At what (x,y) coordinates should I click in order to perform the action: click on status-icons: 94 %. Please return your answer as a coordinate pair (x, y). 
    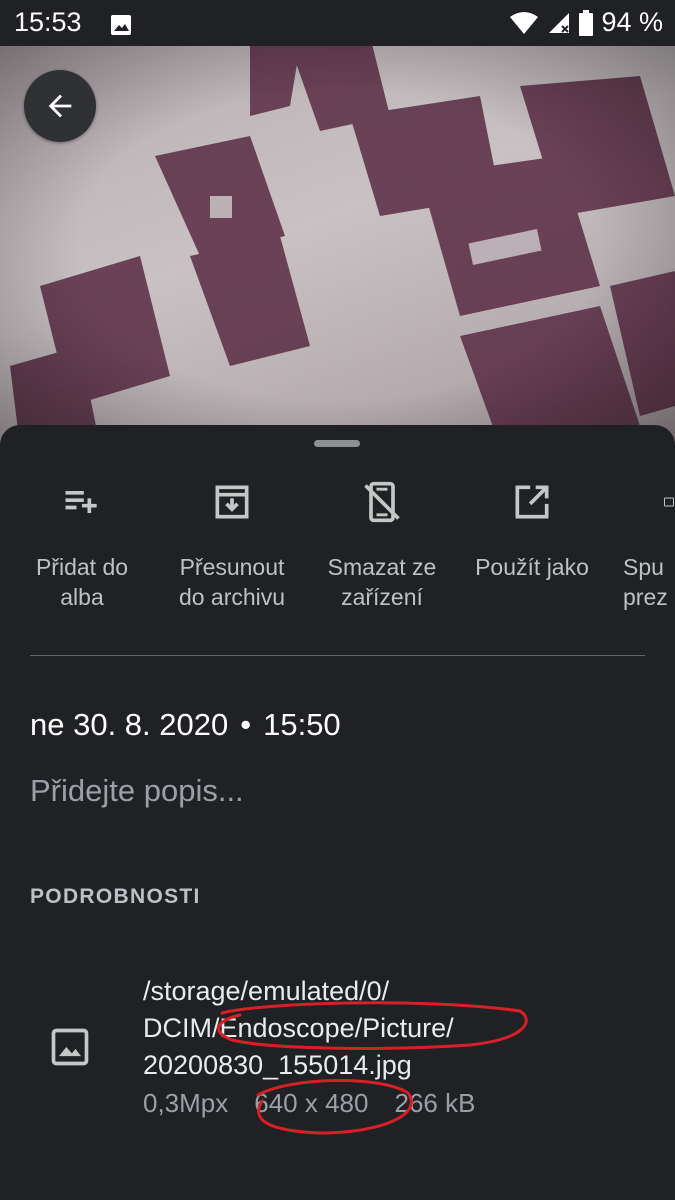
    Looking at the image, I should click on (586, 22).